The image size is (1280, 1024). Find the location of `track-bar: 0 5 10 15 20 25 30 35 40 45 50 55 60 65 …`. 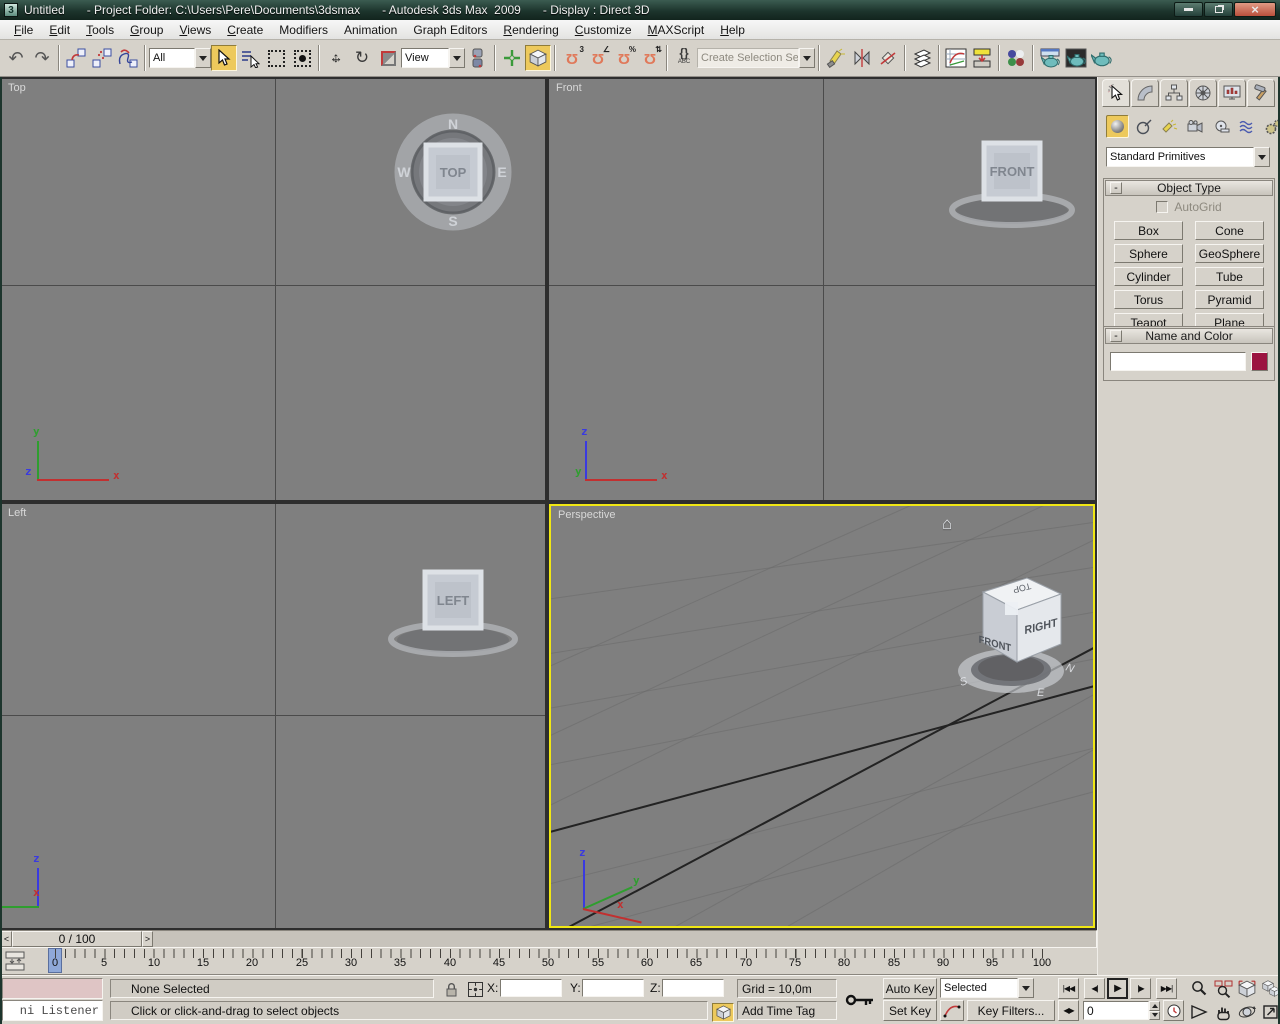

track-bar: 0 5 10 15 20 25 30 35 40 45 50 55 60 65 … is located at coordinates (548, 961).